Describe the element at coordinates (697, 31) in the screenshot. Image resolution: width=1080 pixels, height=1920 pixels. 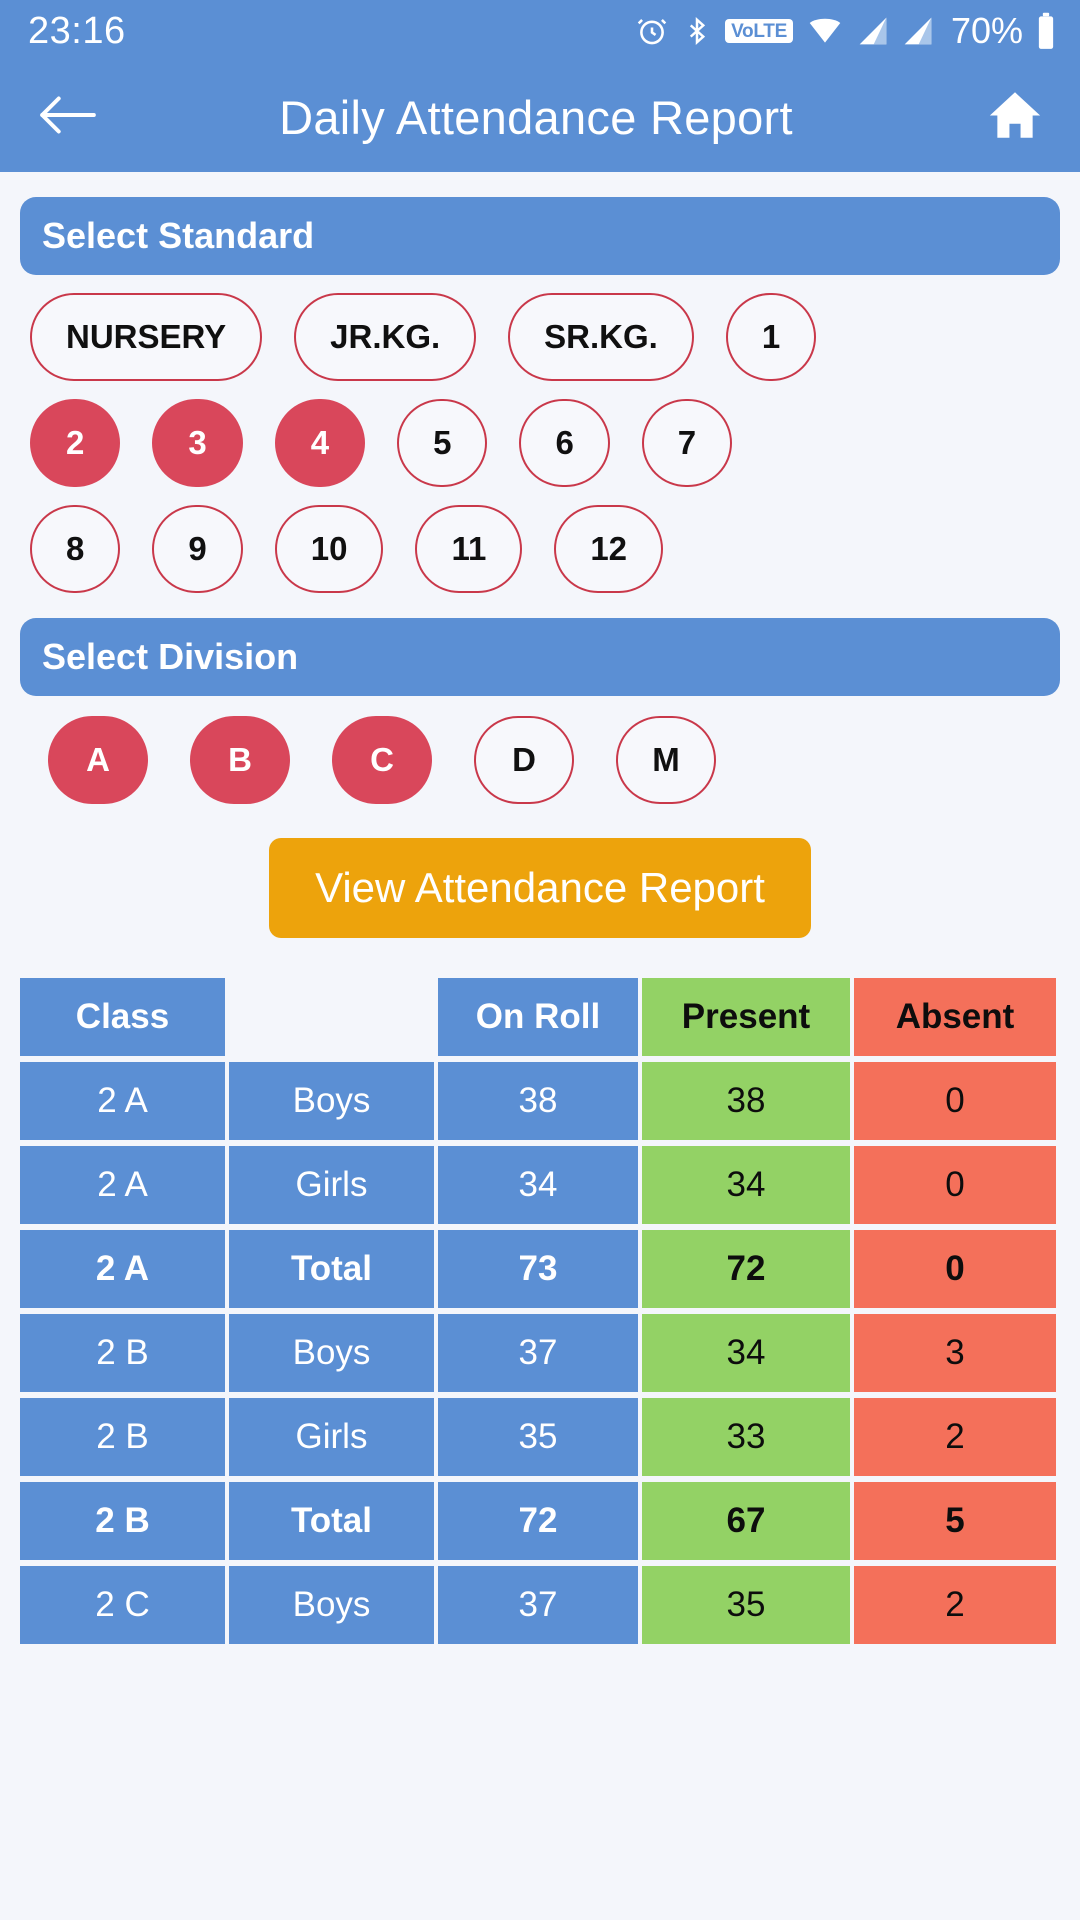
I see `bluetooth-icon` at that location.